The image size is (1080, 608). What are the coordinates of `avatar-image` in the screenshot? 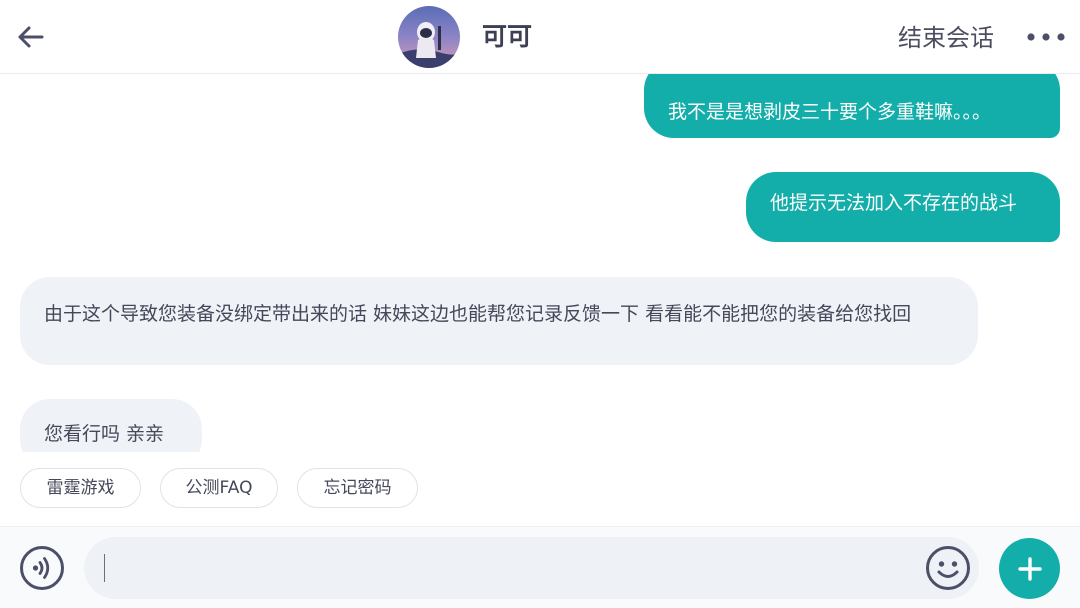 It's located at (429, 37).